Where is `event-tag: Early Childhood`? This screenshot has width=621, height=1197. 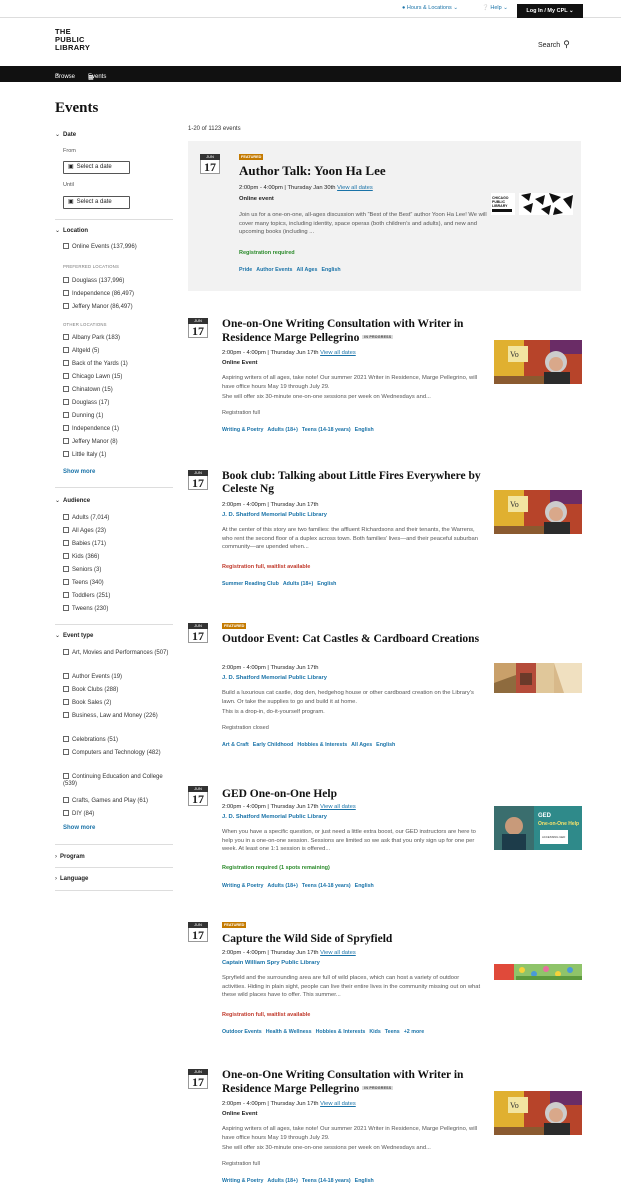 event-tag: Early Childhood is located at coordinates (273, 745).